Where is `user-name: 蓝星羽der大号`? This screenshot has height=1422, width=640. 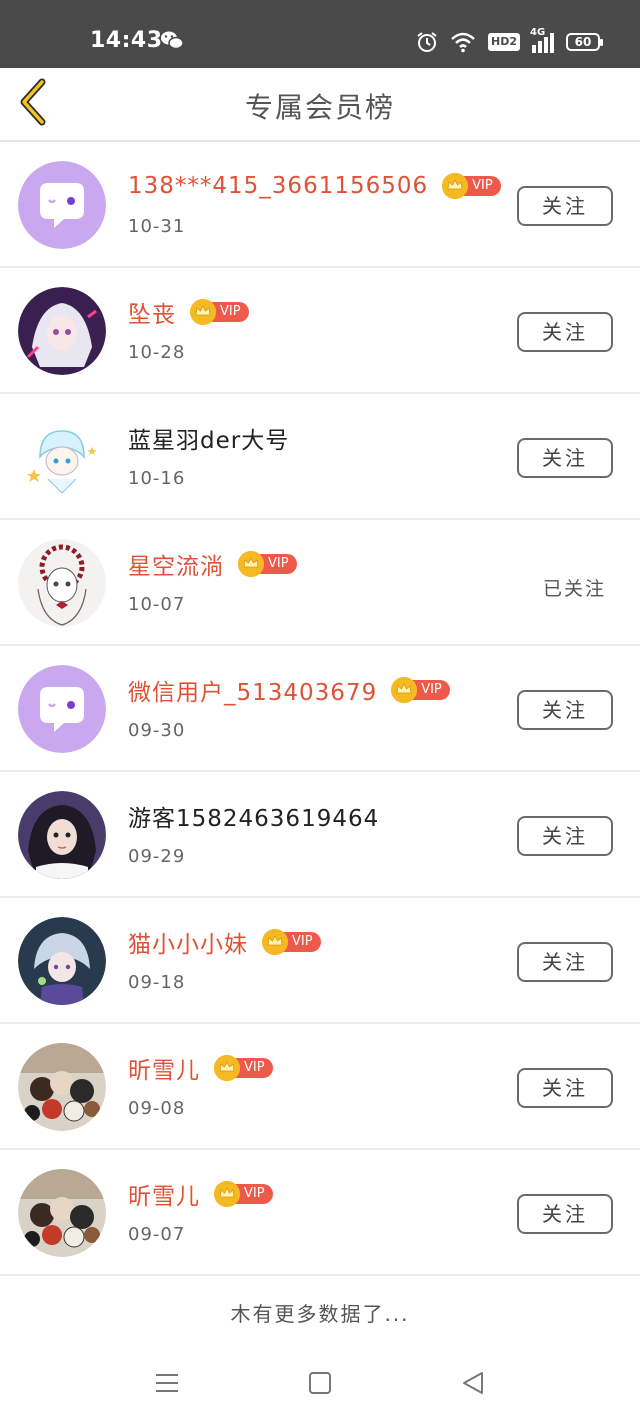
user-name: 蓝星羽der大号 is located at coordinates (209, 441).